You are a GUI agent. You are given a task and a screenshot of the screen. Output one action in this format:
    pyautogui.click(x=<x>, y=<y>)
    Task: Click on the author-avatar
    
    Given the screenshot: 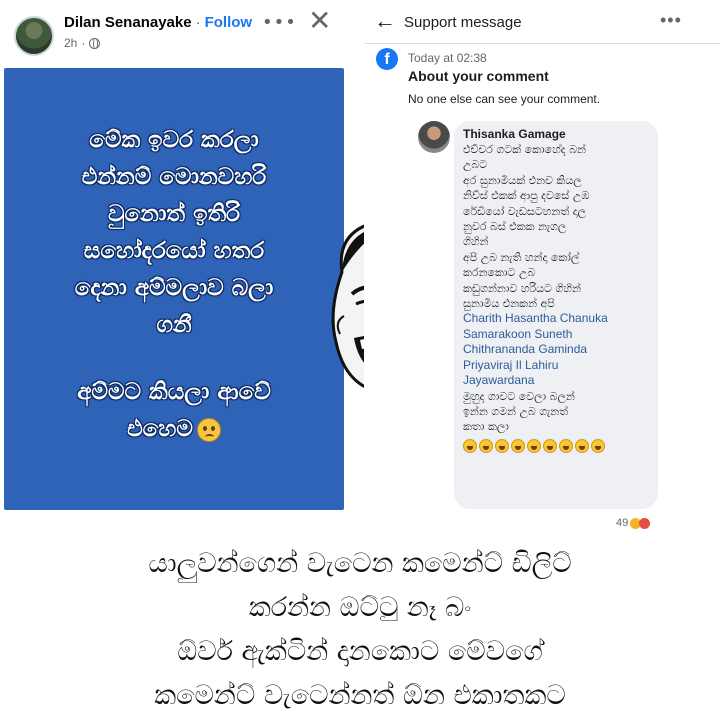 What is the action you would take?
    pyautogui.click(x=34, y=36)
    